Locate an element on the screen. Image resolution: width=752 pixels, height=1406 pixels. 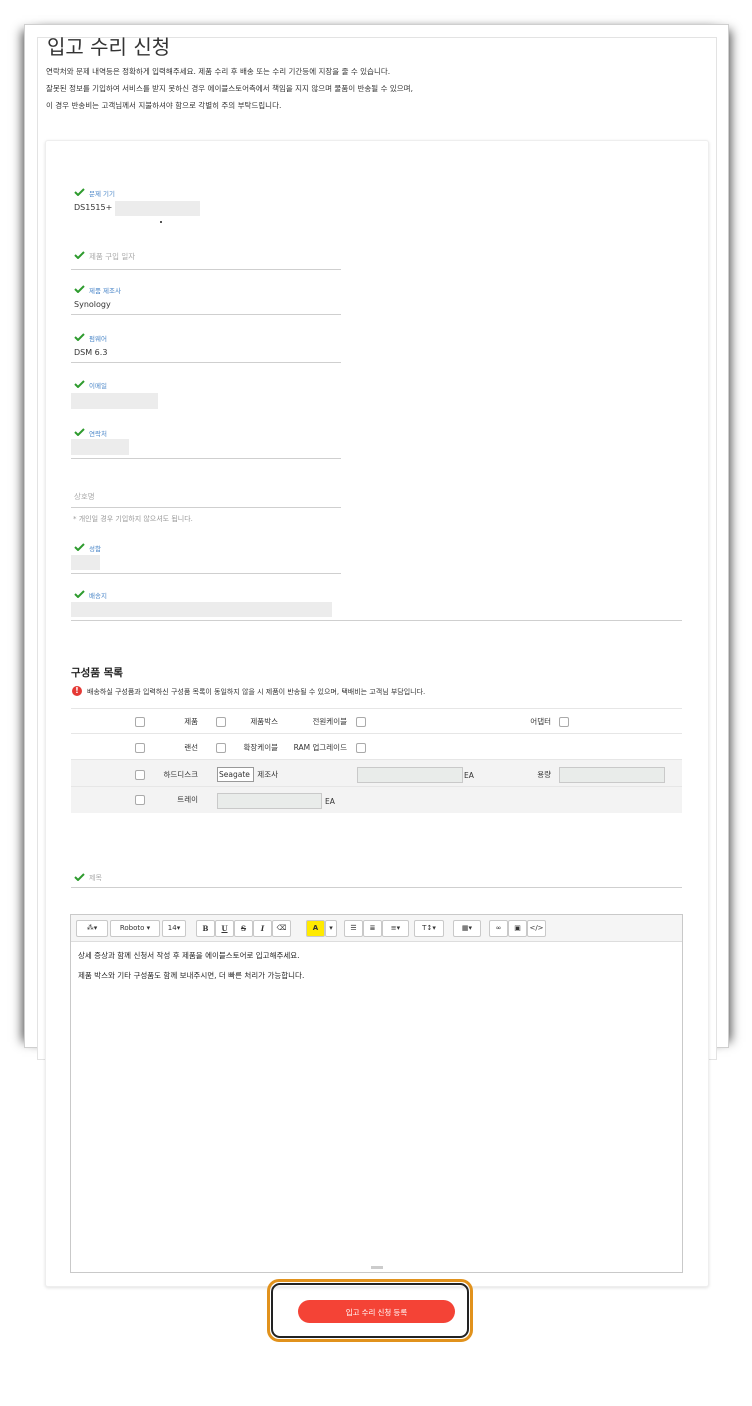
hdd-checkbox is located at coordinates (140, 775).